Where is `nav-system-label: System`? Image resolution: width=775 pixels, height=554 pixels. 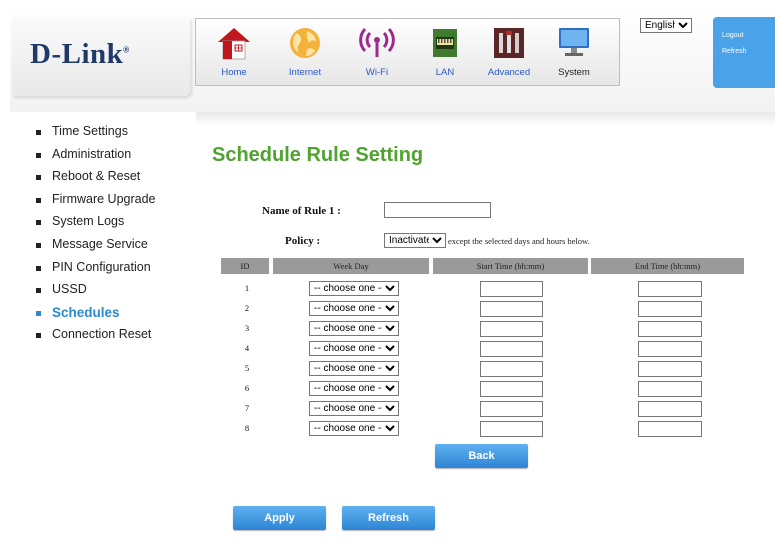
nav-system-label: System is located at coordinates (574, 72).